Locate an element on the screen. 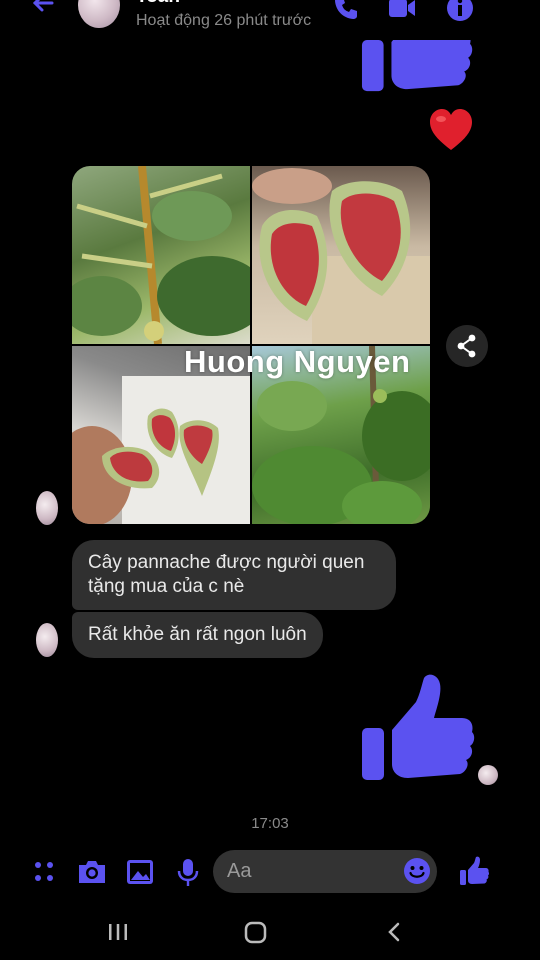 This screenshot has height=960, width=540. menu-dots-icon is located at coordinates (46, 872).